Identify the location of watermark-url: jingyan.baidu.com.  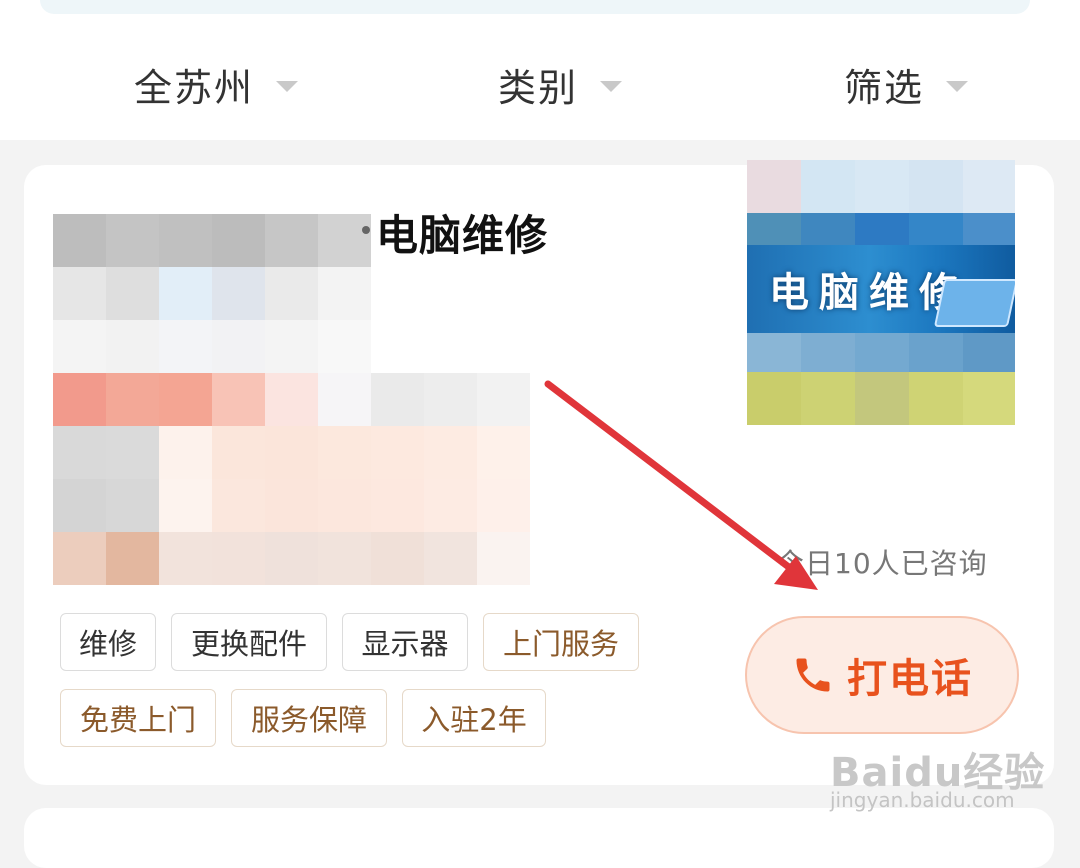
(922, 800).